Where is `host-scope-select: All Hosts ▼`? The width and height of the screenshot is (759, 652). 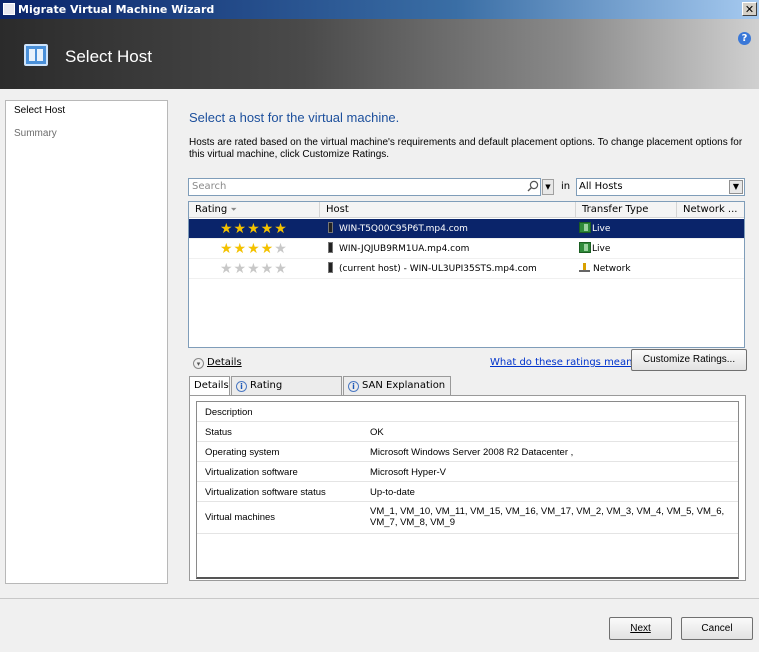
host-scope-select: All Hosts ▼ is located at coordinates (660, 187).